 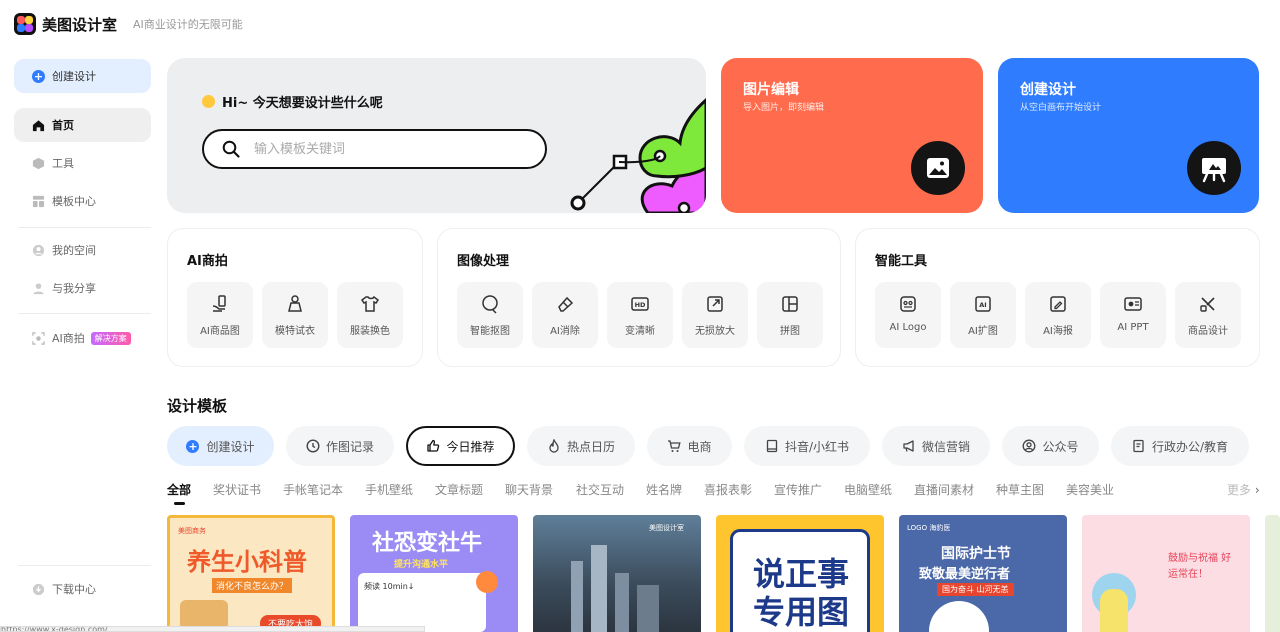 What do you see at coordinates (1020, 489) in the screenshot?
I see `category-tab: 种草主图` at bounding box center [1020, 489].